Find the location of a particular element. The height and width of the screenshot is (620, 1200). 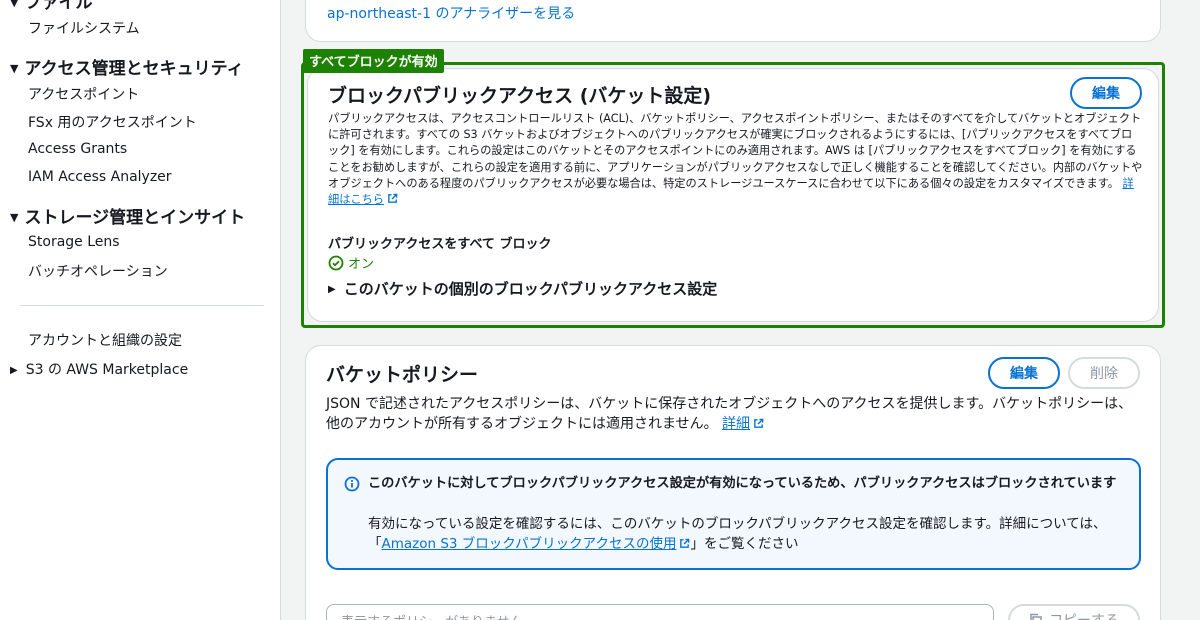

sidebar-heading-access-security: ▼ アクセス管理とセキュリティ is located at coordinates (127, 66).